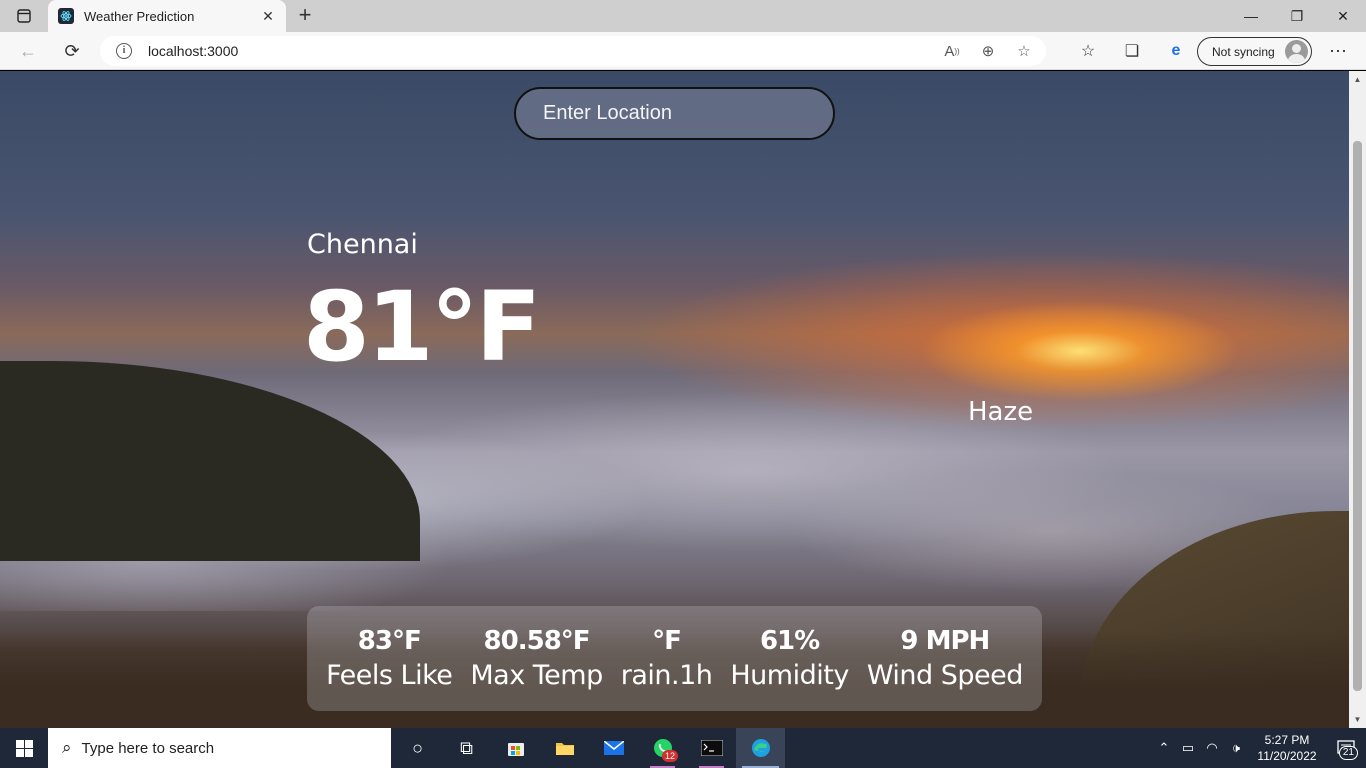 This screenshot has height=768, width=1366. Describe the element at coordinates (1348, 753) in the screenshot. I see `notification-count-badge: 21` at that location.